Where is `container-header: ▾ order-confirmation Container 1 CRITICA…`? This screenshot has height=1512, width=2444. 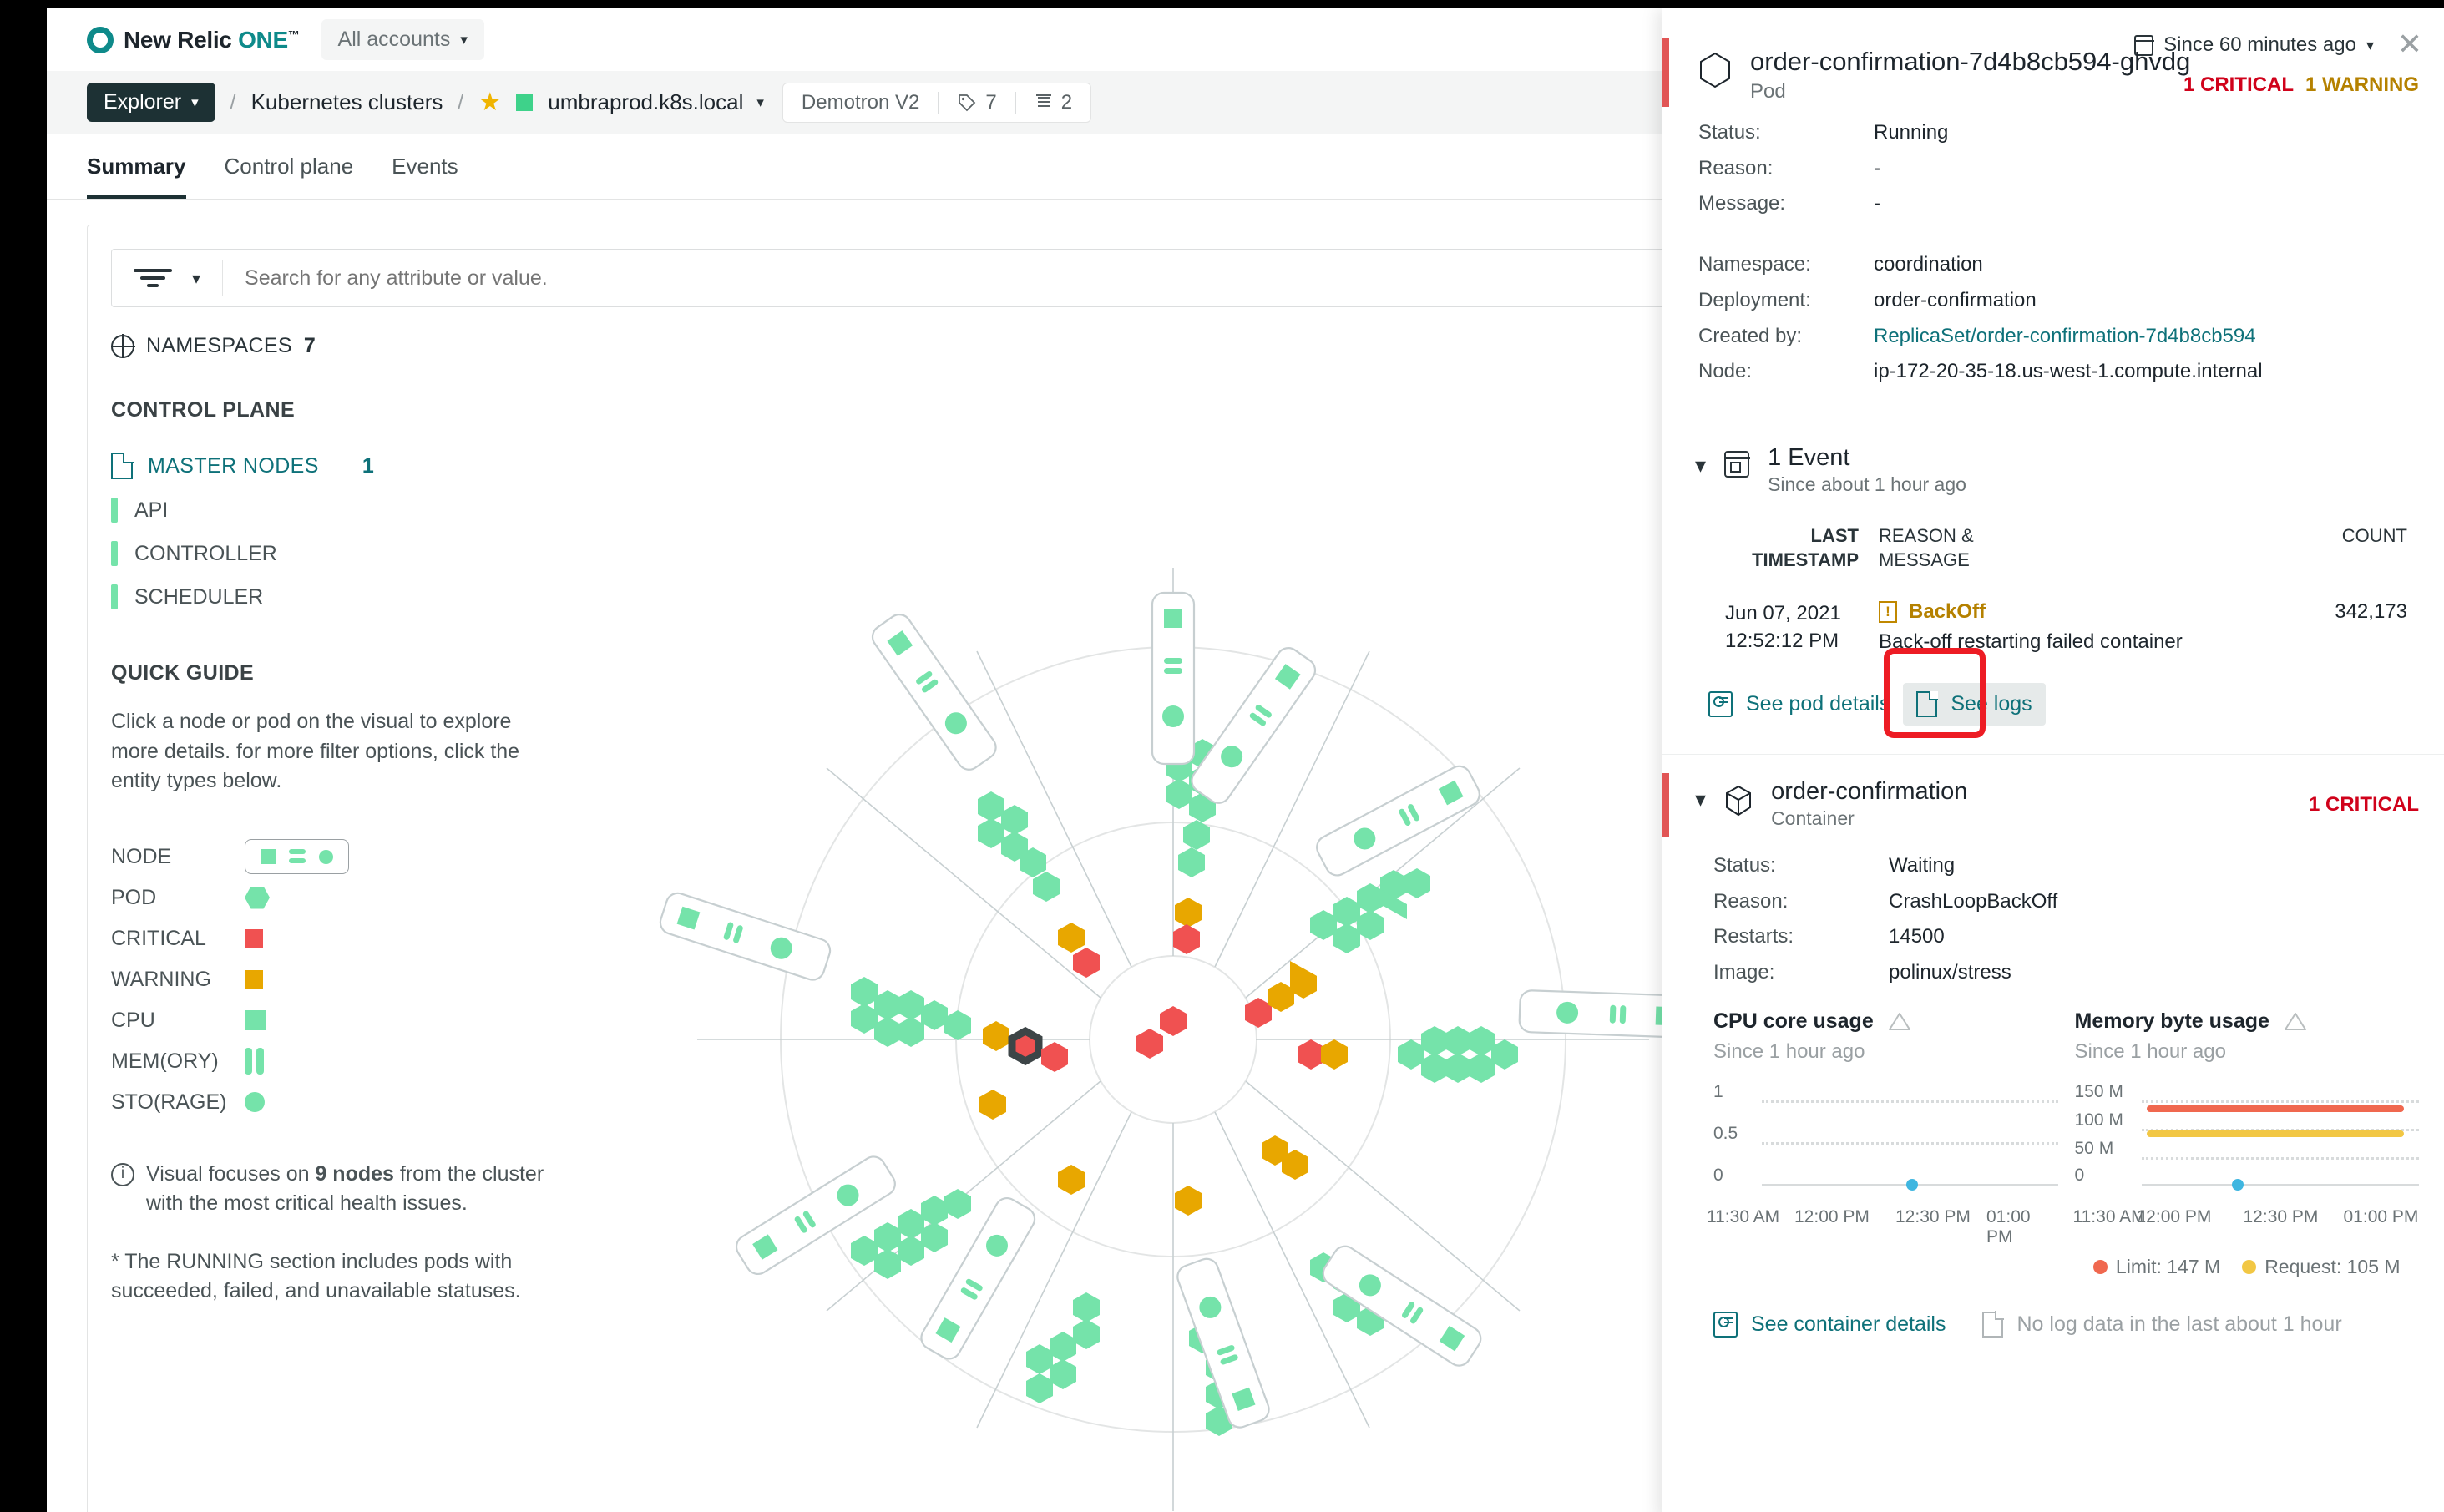 container-header: ▾ order-confirmation Container 1 CRITICA… is located at coordinates (2053, 792).